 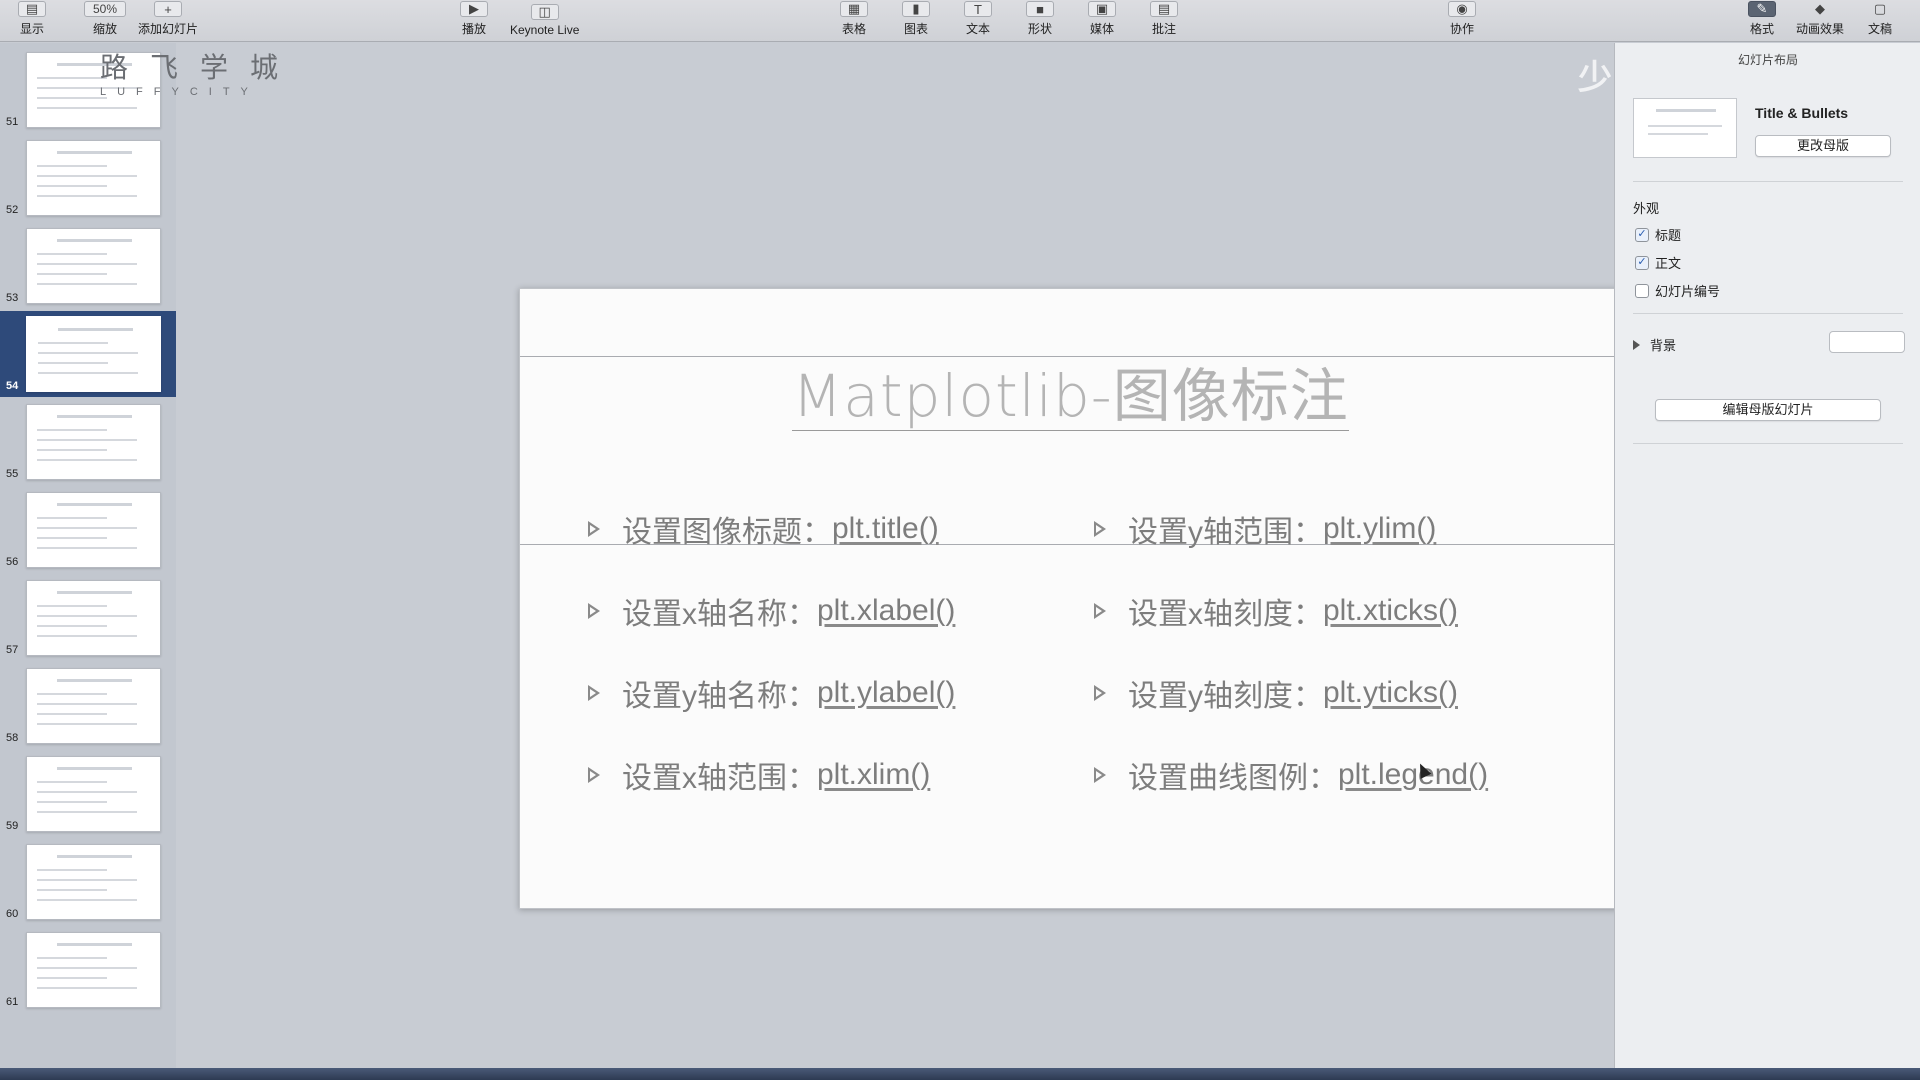 What do you see at coordinates (1646, 208) in the screenshot?
I see `appearance-label: 外观` at bounding box center [1646, 208].